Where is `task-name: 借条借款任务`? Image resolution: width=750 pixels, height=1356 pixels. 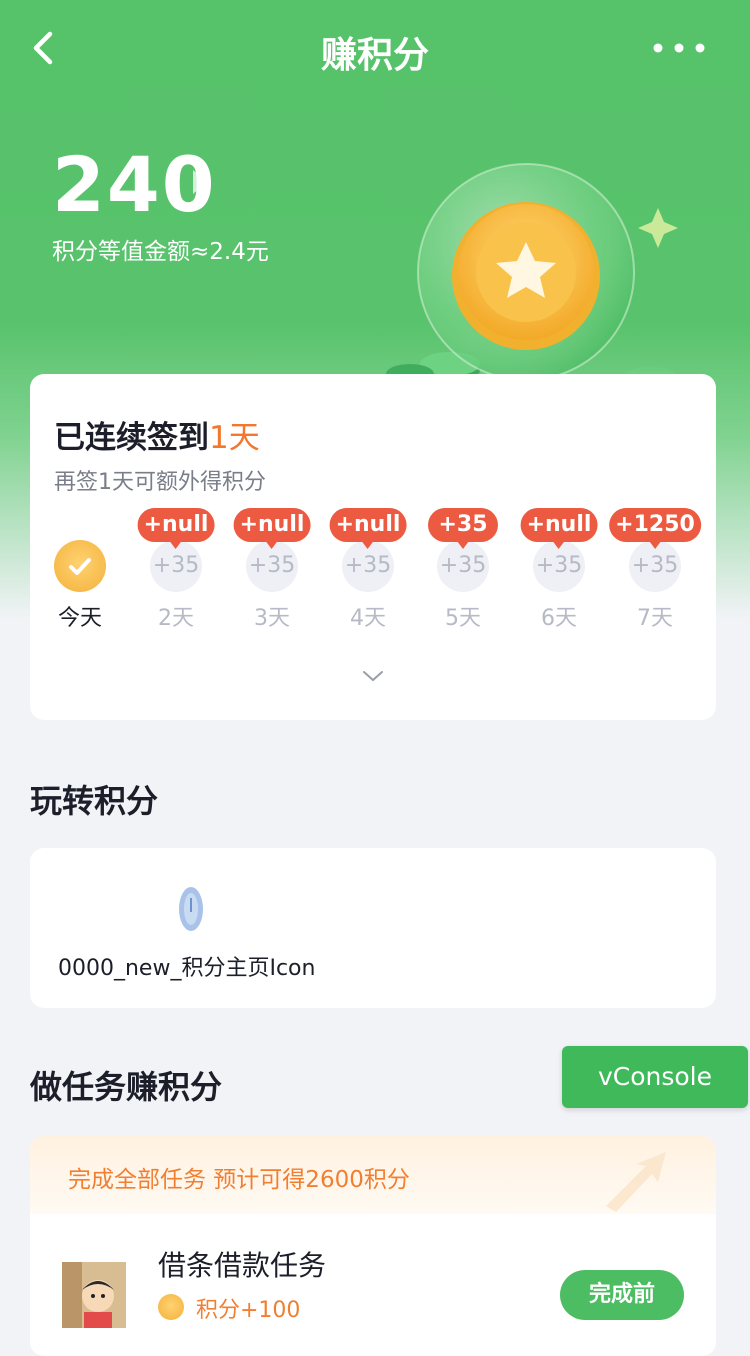
task-name: 借条借款任务 is located at coordinates (242, 1265).